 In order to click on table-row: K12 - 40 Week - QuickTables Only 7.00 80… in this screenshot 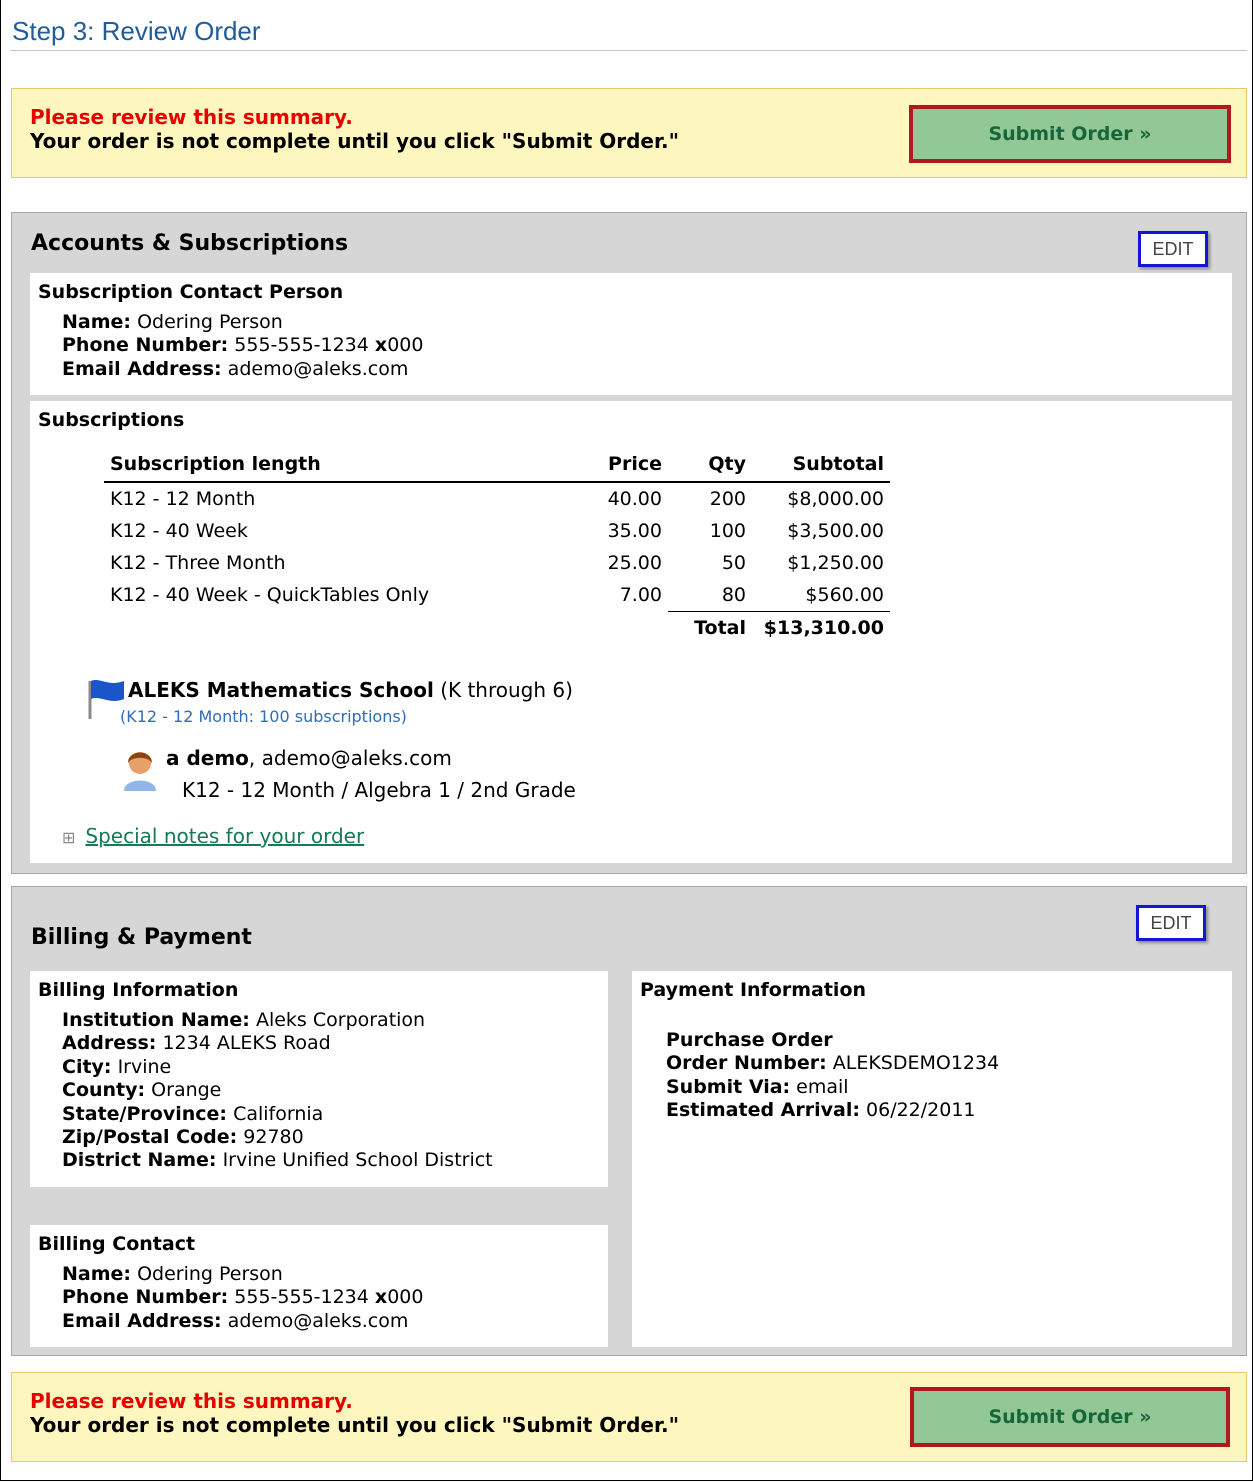, I will do `click(497, 595)`.